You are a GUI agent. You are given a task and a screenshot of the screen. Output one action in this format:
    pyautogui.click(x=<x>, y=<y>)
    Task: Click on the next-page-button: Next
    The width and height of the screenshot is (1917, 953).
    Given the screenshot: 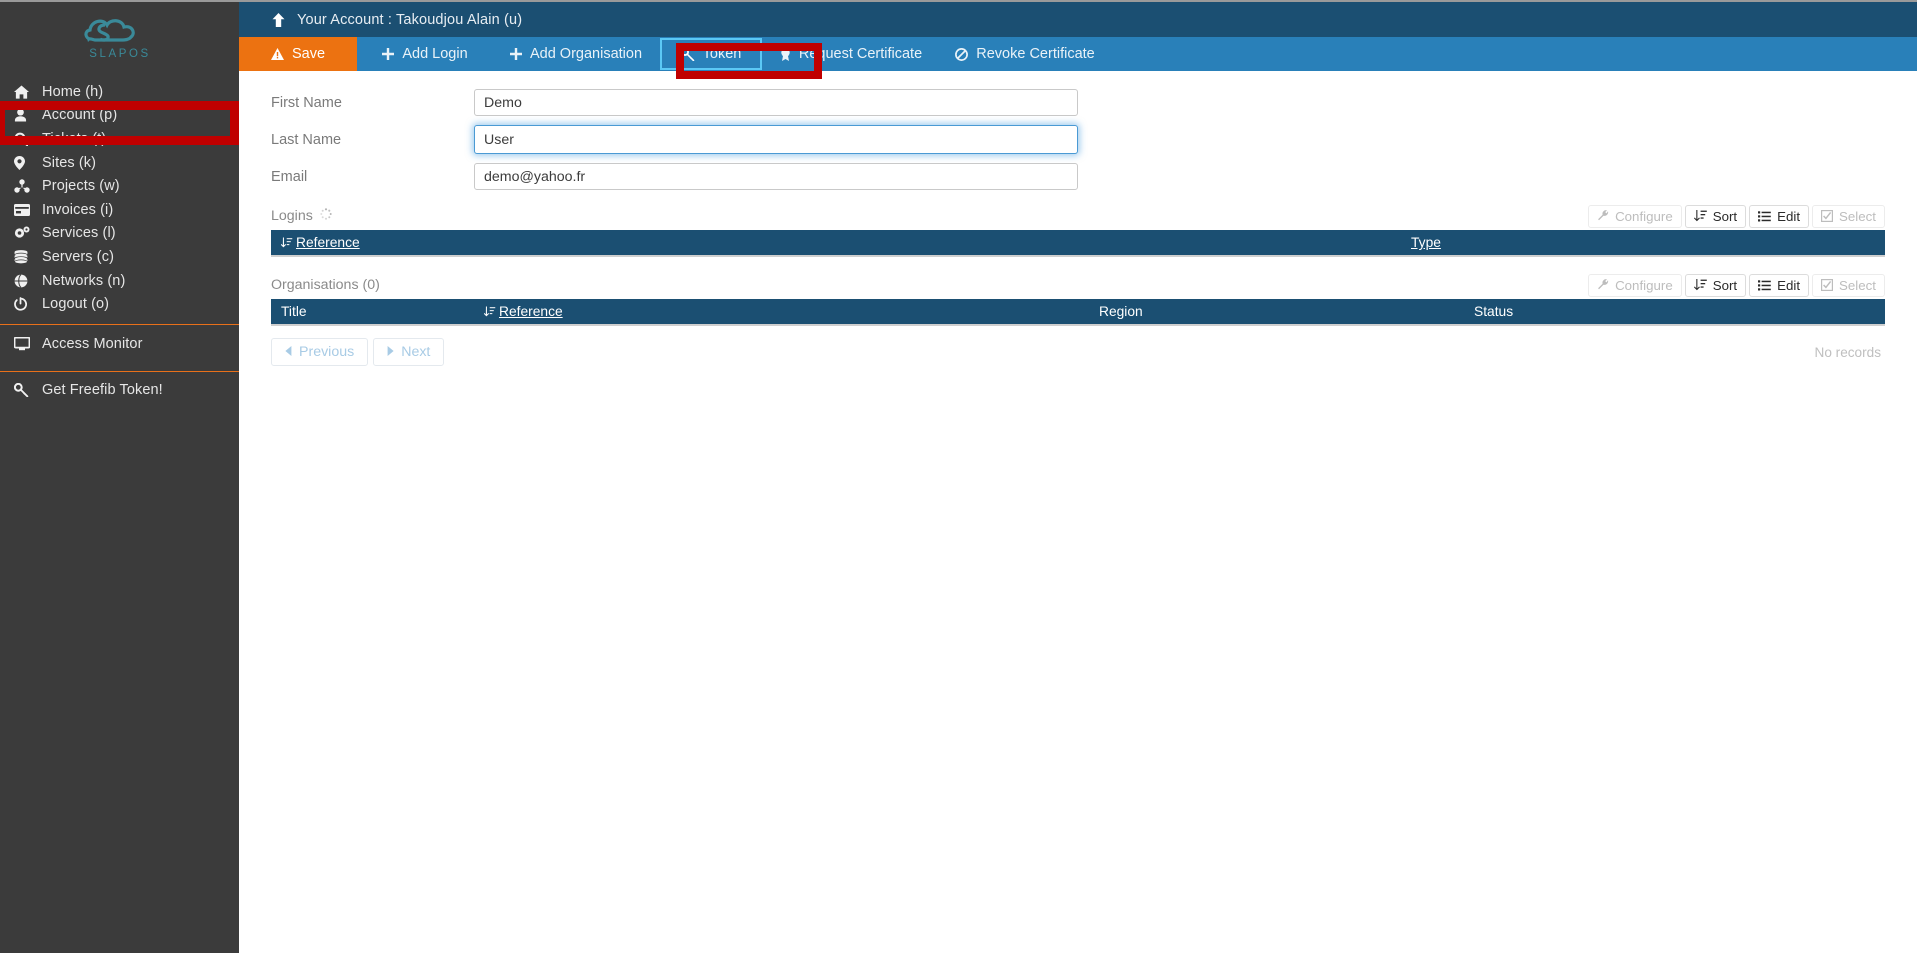 What is the action you would take?
    pyautogui.click(x=409, y=352)
    